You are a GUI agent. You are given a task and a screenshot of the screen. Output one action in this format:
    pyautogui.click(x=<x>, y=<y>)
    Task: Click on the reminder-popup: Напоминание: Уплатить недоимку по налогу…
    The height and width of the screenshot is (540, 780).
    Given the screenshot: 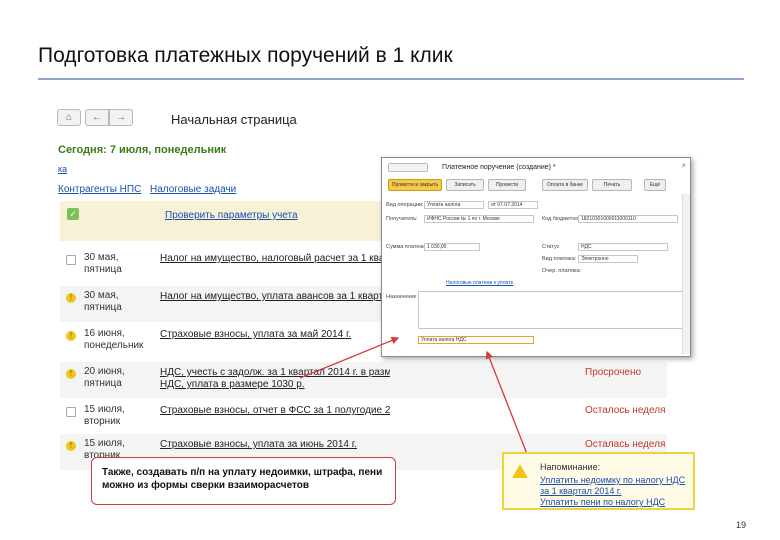 What is the action you would take?
    pyautogui.click(x=598, y=481)
    